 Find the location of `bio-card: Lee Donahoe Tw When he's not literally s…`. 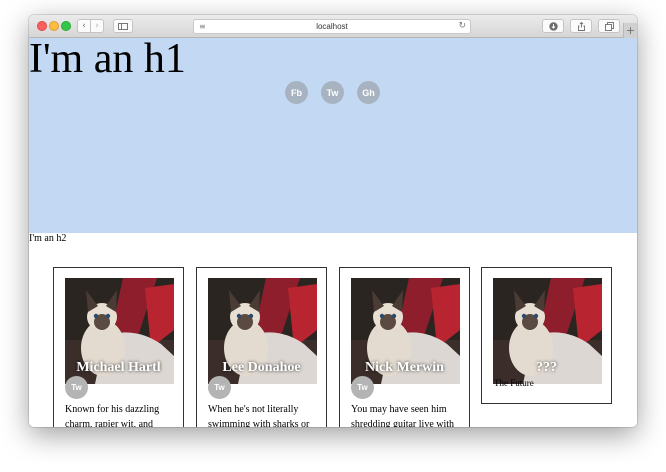

bio-card: Lee Donahoe Tw When he's not literally s… is located at coordinates (261, 347).